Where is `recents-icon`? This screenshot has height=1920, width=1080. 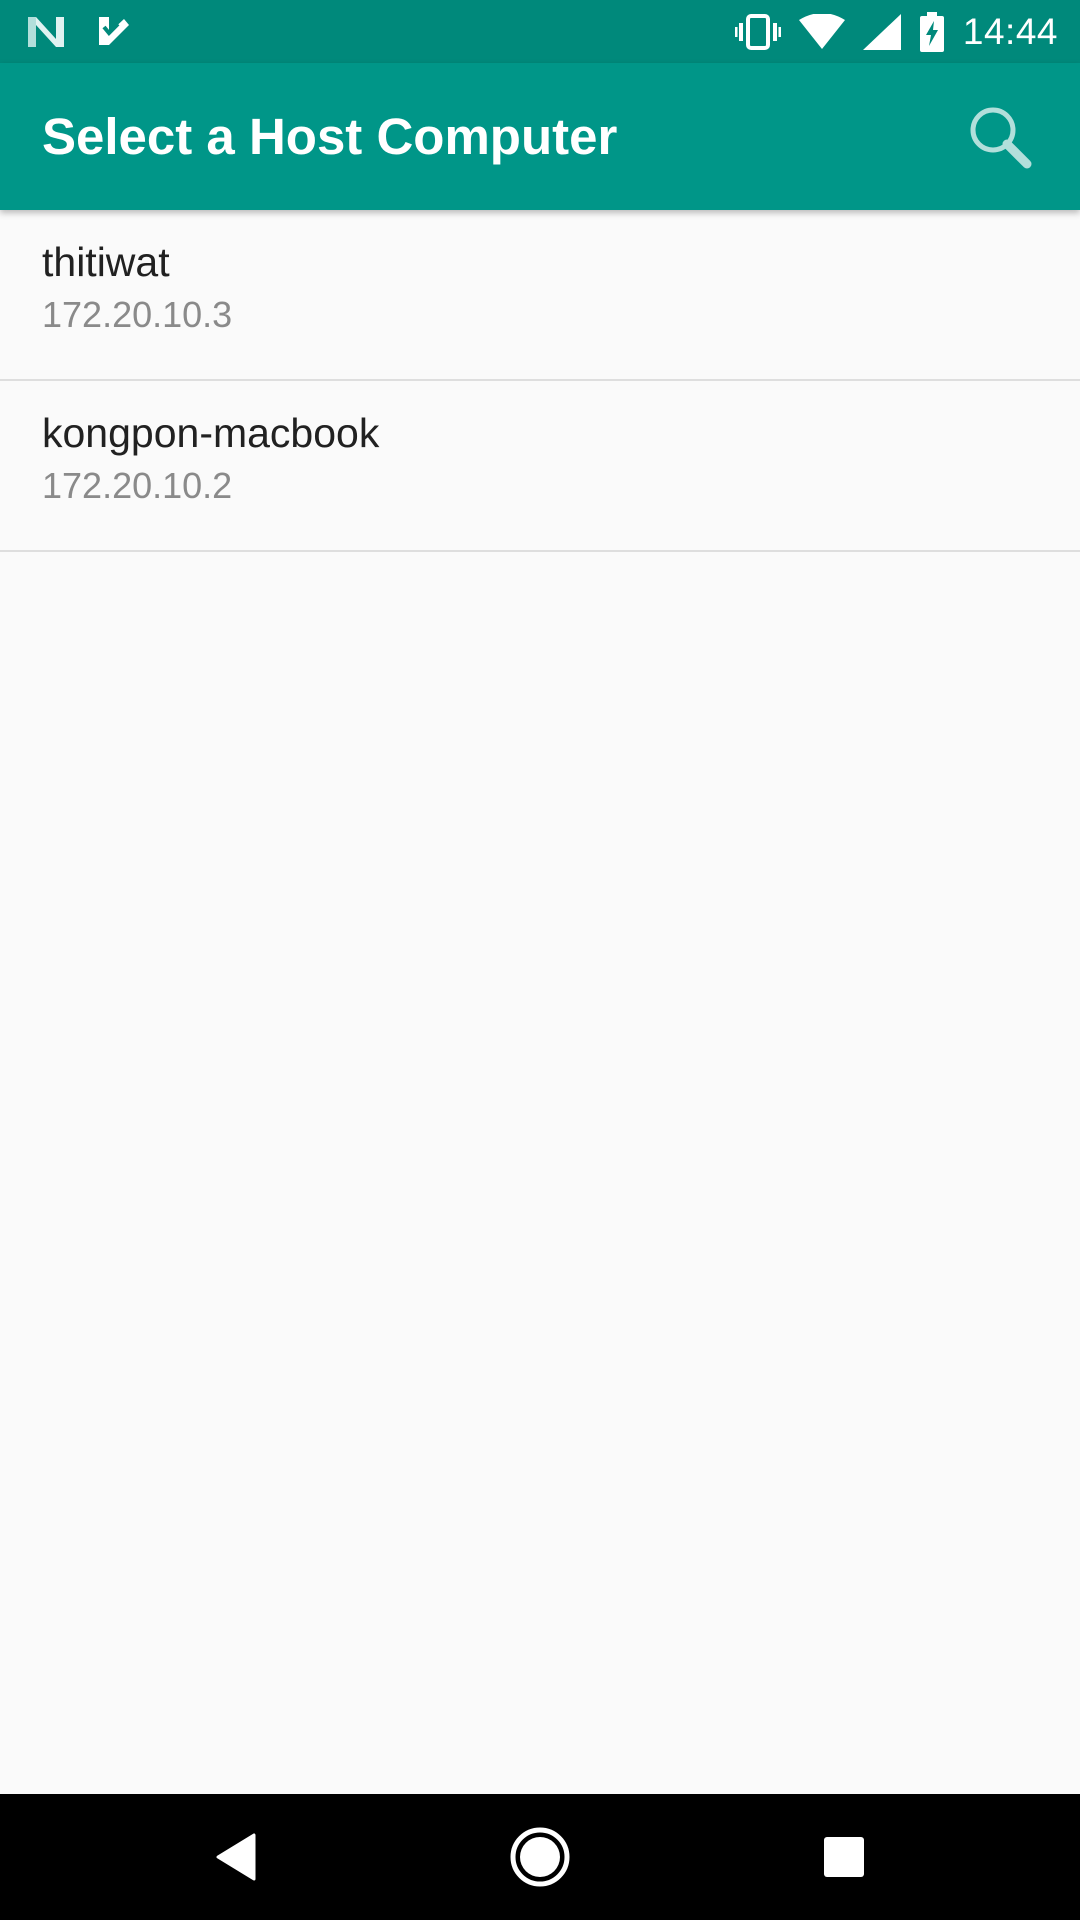
recents-icon is located at coordinates (844, 1857).